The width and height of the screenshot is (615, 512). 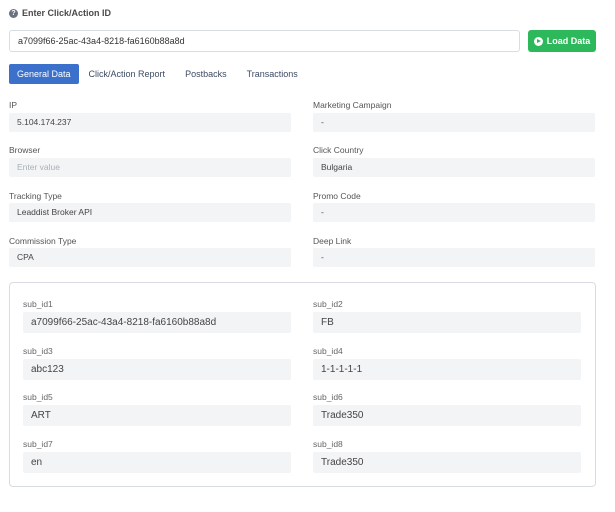 What do you see at coordinates (13, 13) in the screenshot?
I see `question-circle-icon: ?` at bounding box center [13, 13].